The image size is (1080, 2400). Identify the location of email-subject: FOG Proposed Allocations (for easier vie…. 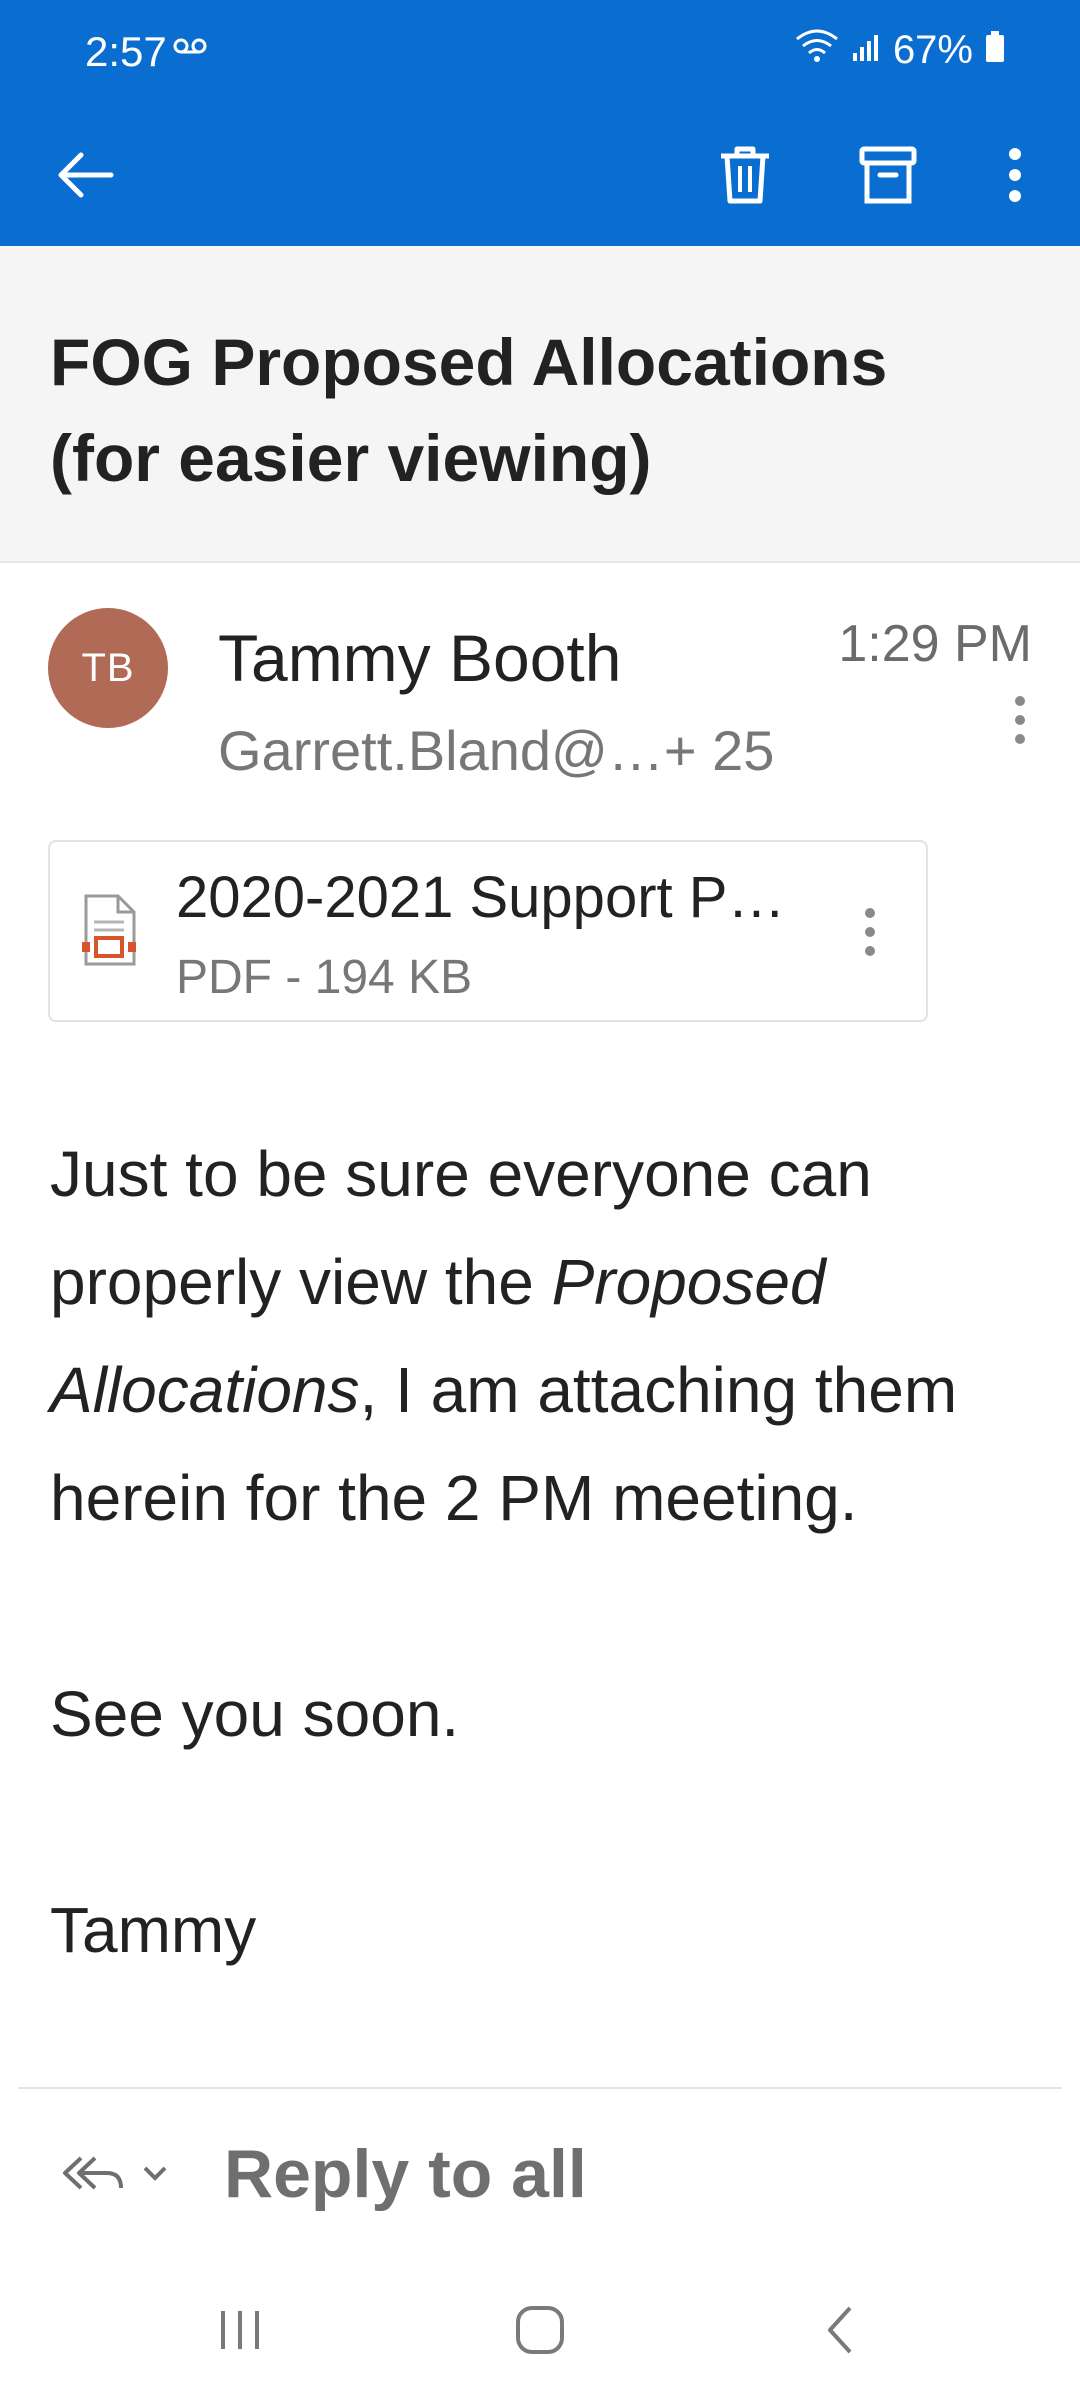
(469, 410).